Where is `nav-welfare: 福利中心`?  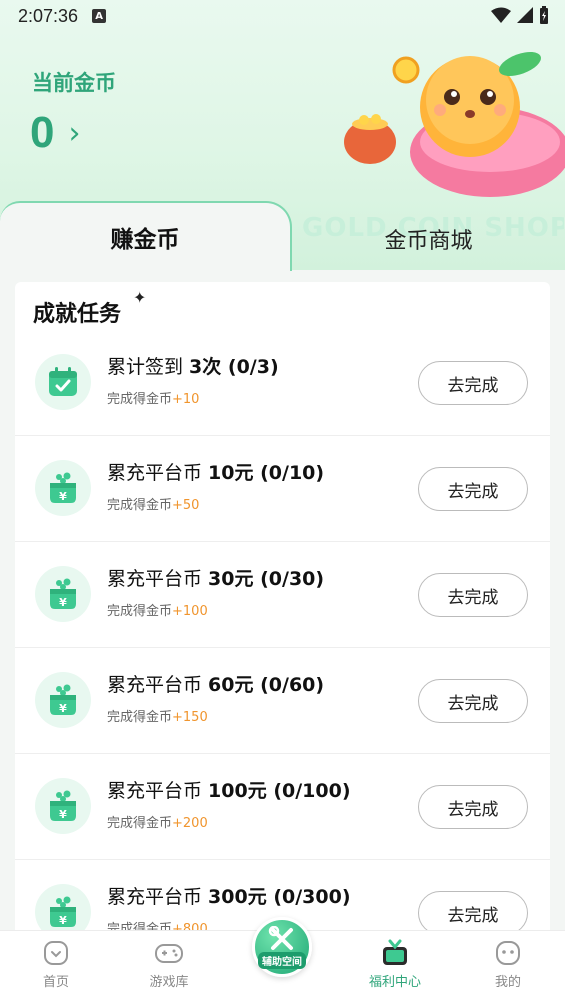
nav-welfare: 福利中心 is located at coordinates (395, 964).